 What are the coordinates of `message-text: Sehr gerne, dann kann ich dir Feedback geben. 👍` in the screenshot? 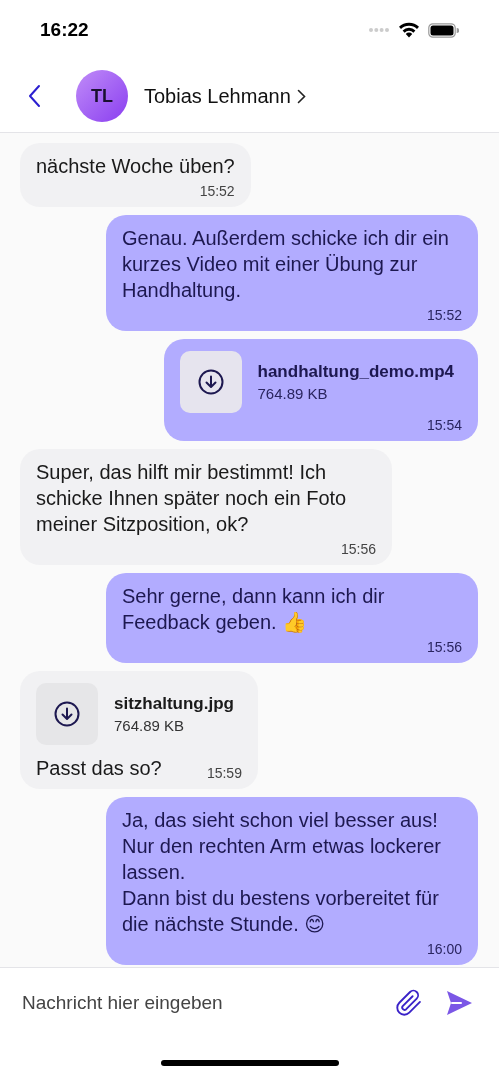 It's located at (254, 609).